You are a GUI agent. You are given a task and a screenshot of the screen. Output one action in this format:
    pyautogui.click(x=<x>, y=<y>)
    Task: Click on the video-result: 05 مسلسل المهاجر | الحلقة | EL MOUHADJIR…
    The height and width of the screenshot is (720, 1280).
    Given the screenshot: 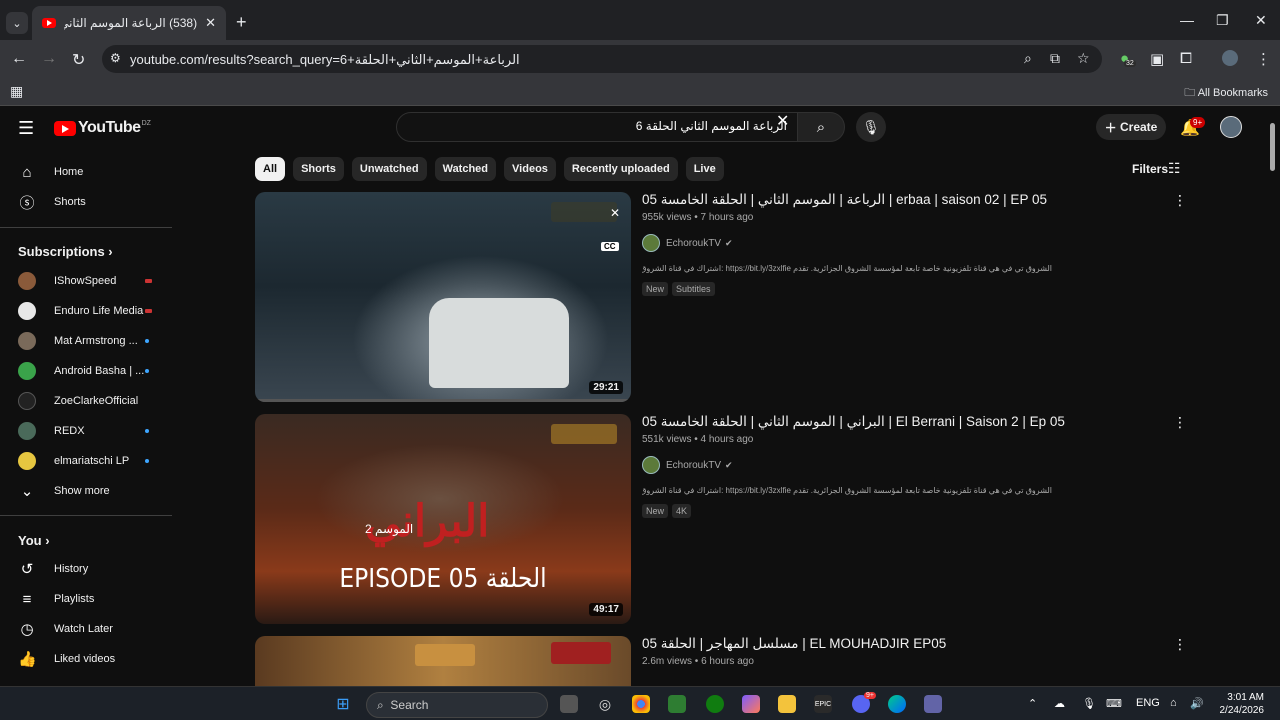 What is the action you would take?
    pyautogui.click(x=721, y=661)
    